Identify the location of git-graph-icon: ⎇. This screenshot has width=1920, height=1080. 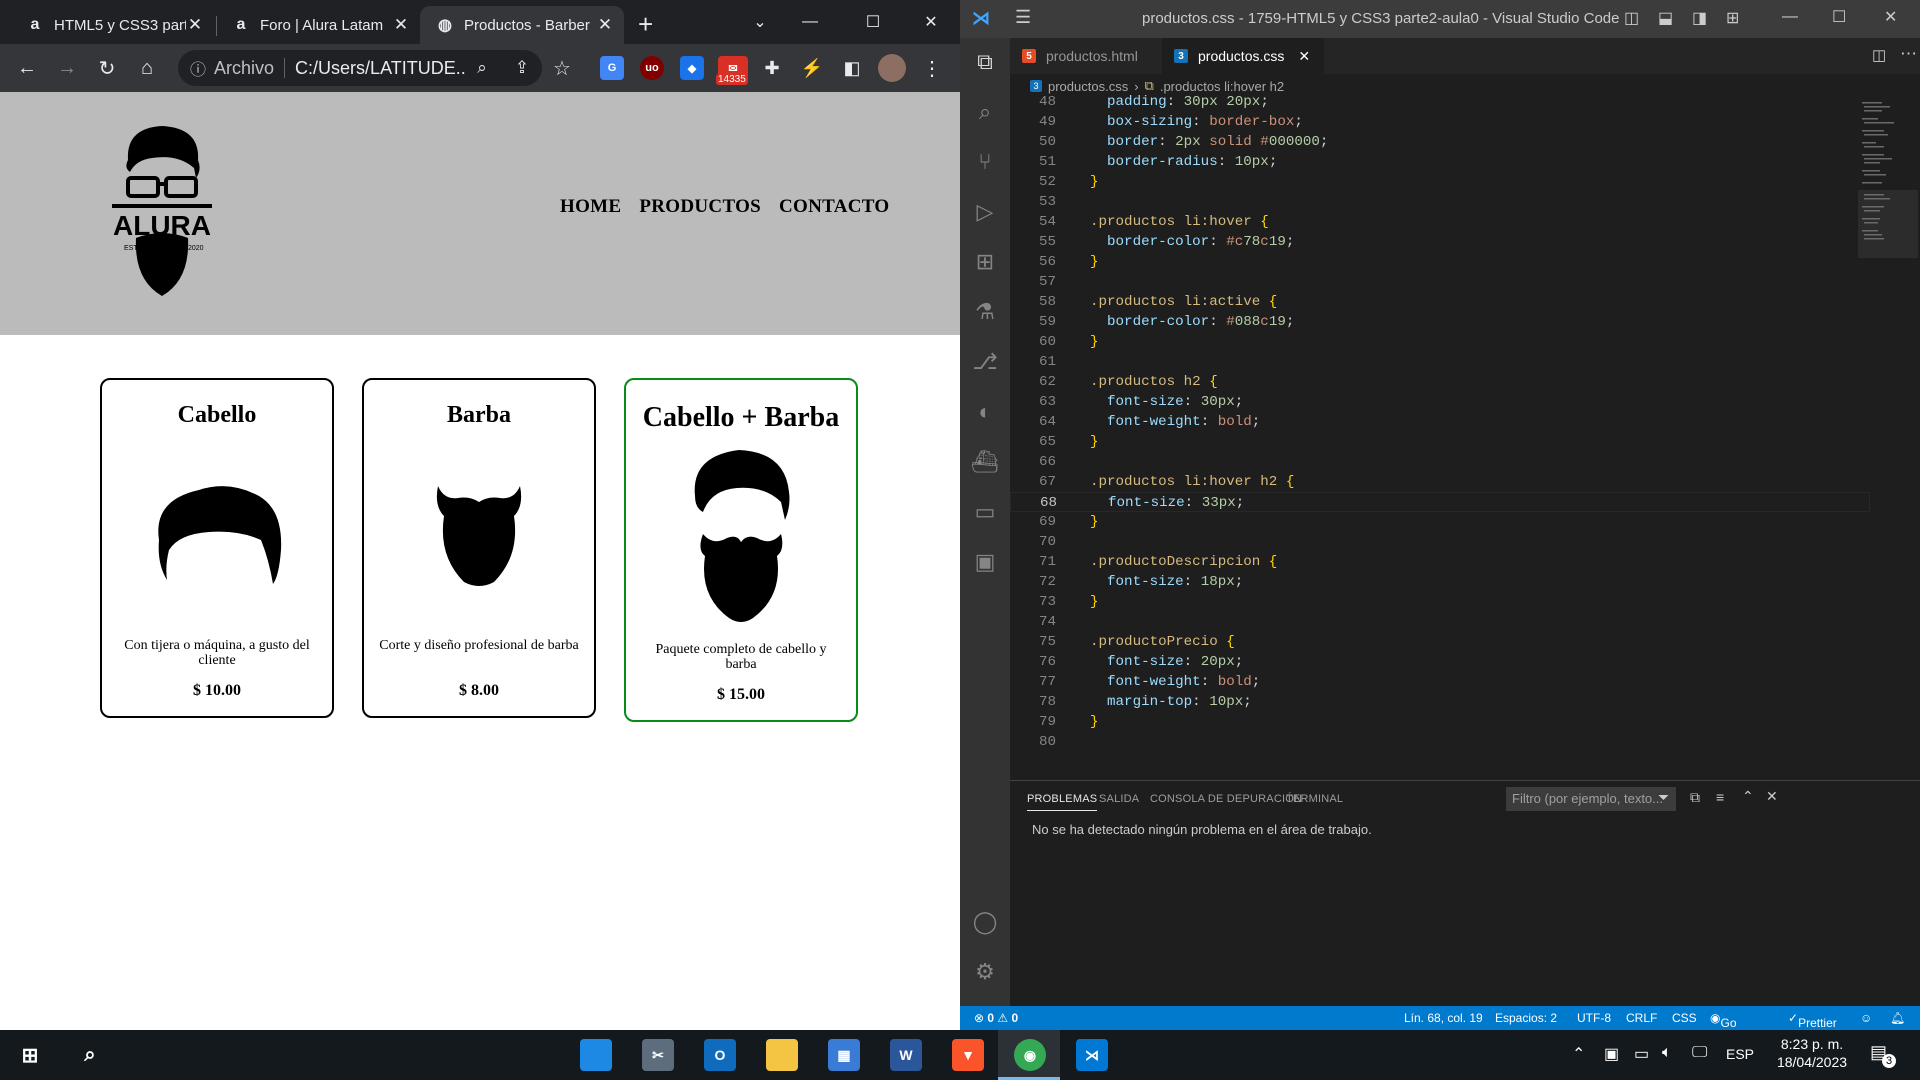
(985, 362).